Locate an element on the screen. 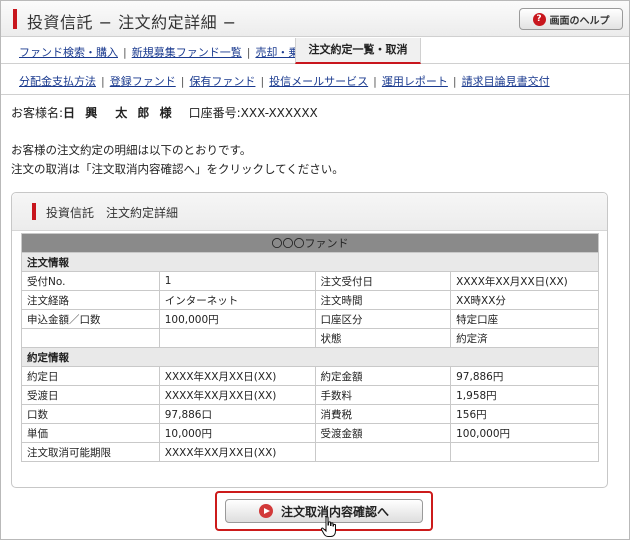 This screenshot has height=540, width=630. primary-nav: ファンド検索・購入 | 新規募集ファンド一覧 | 売却・乗換 注文約定一覧・取消 is located at coordinates (315, 51).